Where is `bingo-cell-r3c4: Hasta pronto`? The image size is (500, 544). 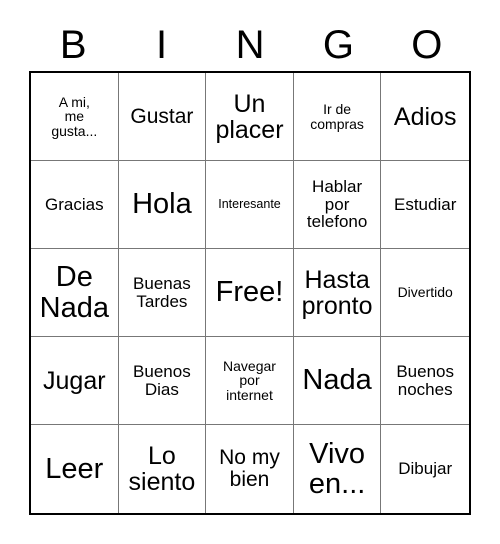
bingo-cell-r3c4: Hasta pronto is located at coordinates (337, 293).